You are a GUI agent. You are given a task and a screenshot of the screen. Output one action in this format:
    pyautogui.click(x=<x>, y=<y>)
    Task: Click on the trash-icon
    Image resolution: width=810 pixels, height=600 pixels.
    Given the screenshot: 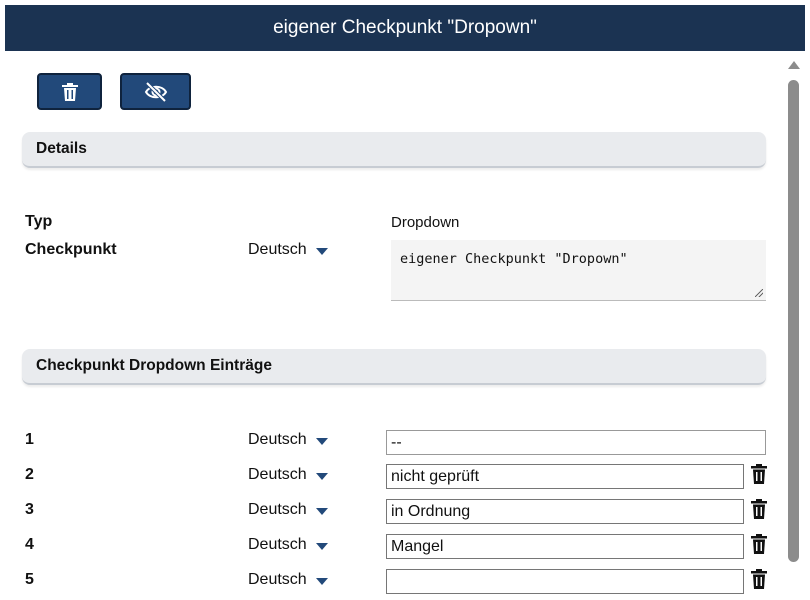 What is the action you would take?
    pyautogui.click(x=69, y=91)
    